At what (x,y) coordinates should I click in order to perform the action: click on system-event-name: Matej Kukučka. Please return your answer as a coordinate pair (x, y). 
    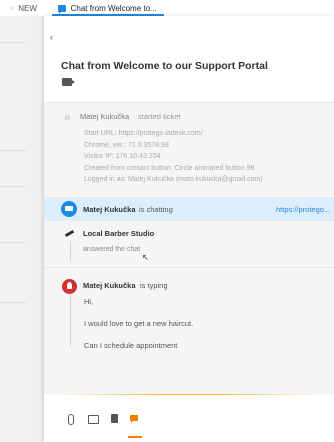
    Looking at the image, I should click on (105, 116).